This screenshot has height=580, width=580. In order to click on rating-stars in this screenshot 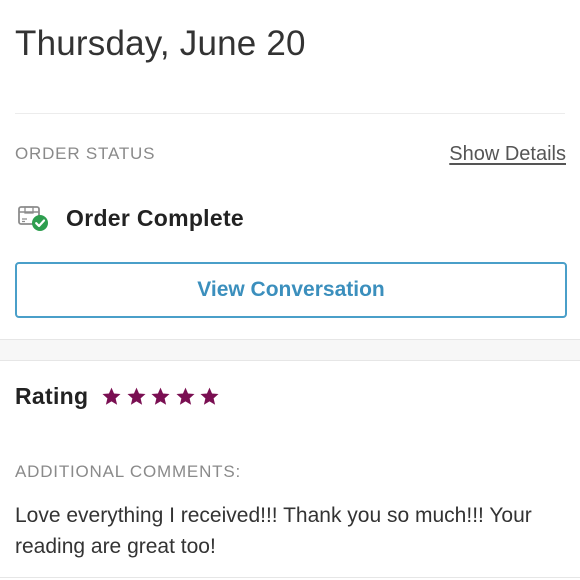, I will do `click(162, 396)`.